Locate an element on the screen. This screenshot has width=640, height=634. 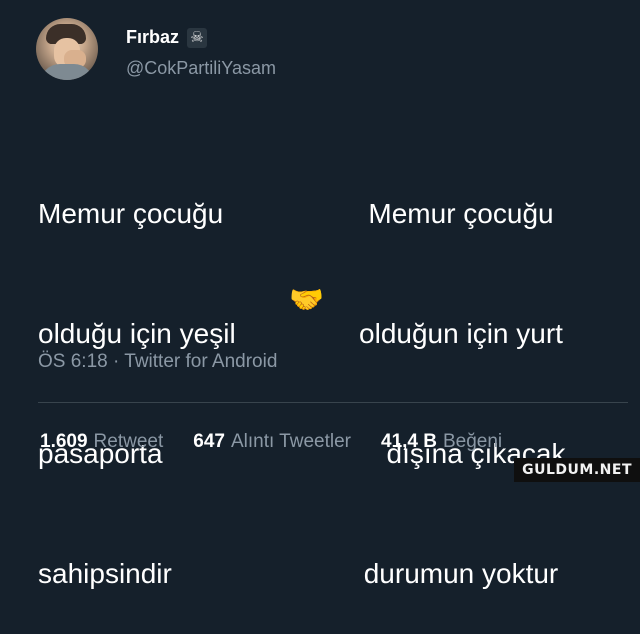
tweet-line: durumun yoktur is located at coordinates (461, 573).